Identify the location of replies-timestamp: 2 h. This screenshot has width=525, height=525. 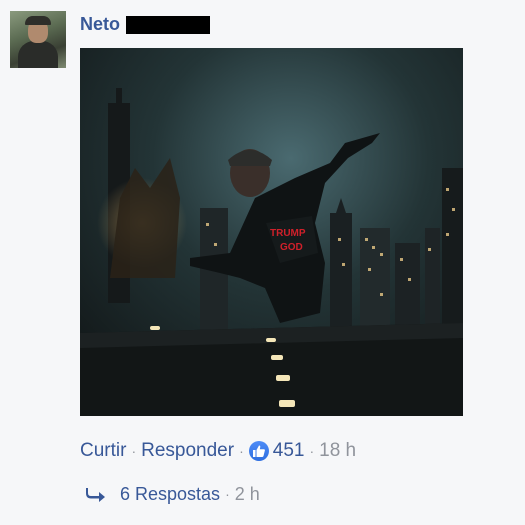
(247, 493).